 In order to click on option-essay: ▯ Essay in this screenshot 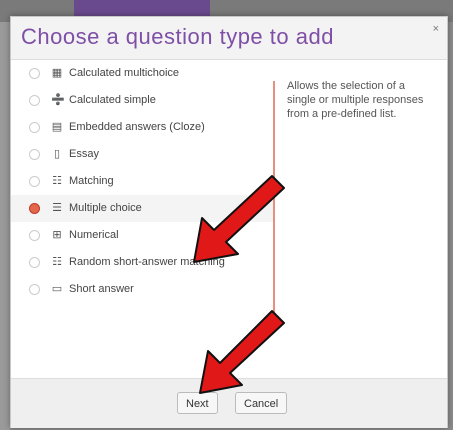, I will do `click(142, 154)`.